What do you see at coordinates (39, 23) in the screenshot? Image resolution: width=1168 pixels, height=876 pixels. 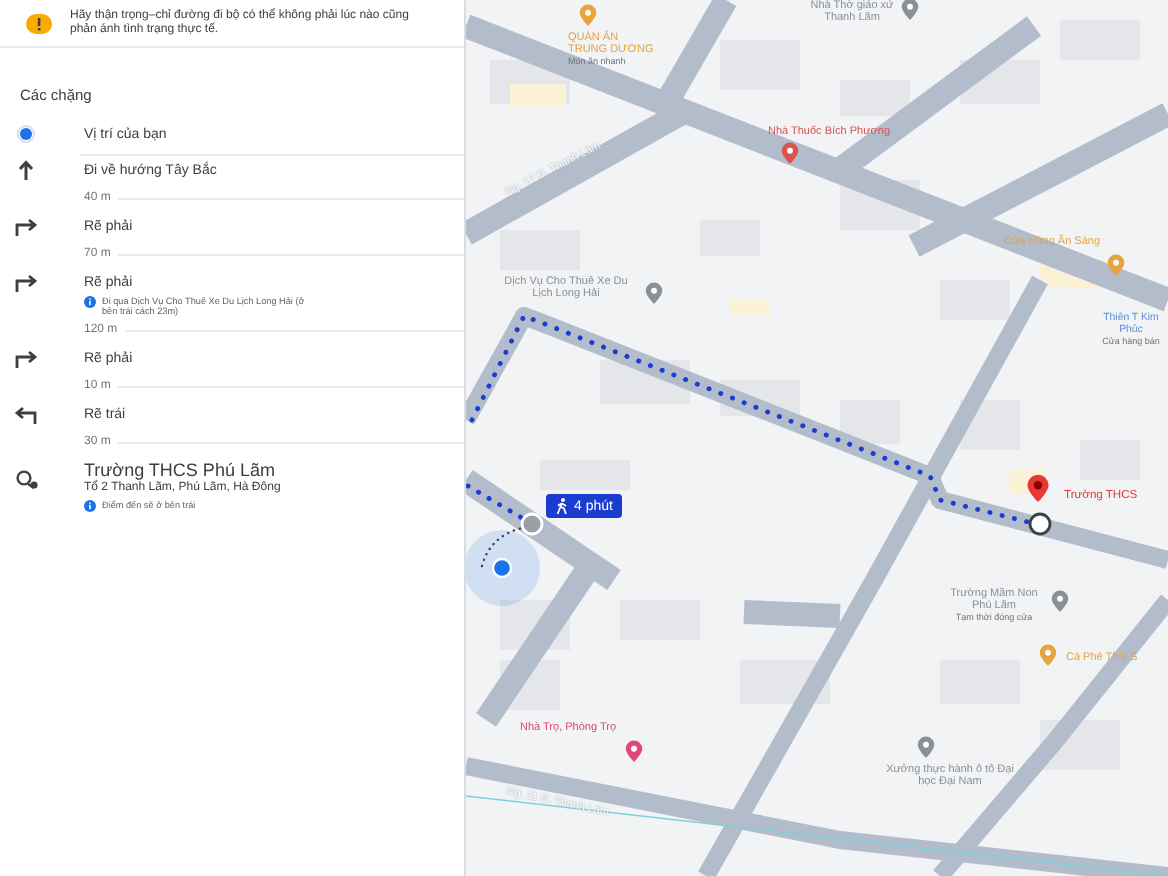 I see `warning-icon` at bounding box center [39, 23].